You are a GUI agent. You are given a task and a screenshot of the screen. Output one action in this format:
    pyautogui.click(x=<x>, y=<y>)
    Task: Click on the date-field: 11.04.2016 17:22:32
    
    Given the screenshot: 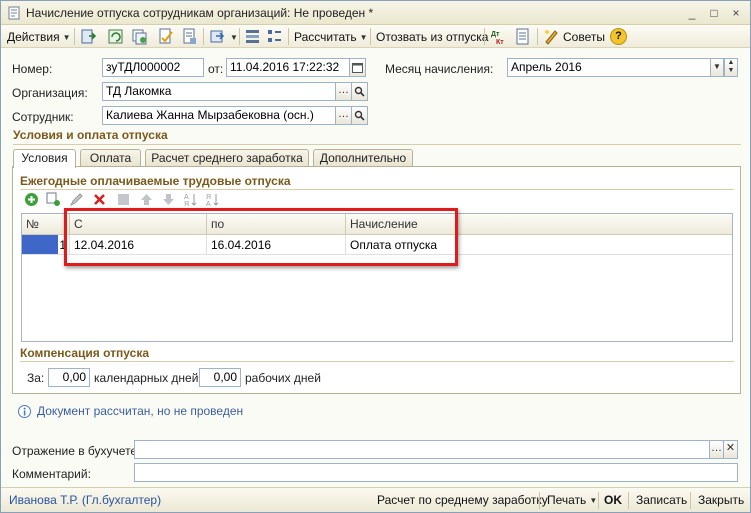 What is the action you would take?
    pyautogui.click(x=288, y=67)
    